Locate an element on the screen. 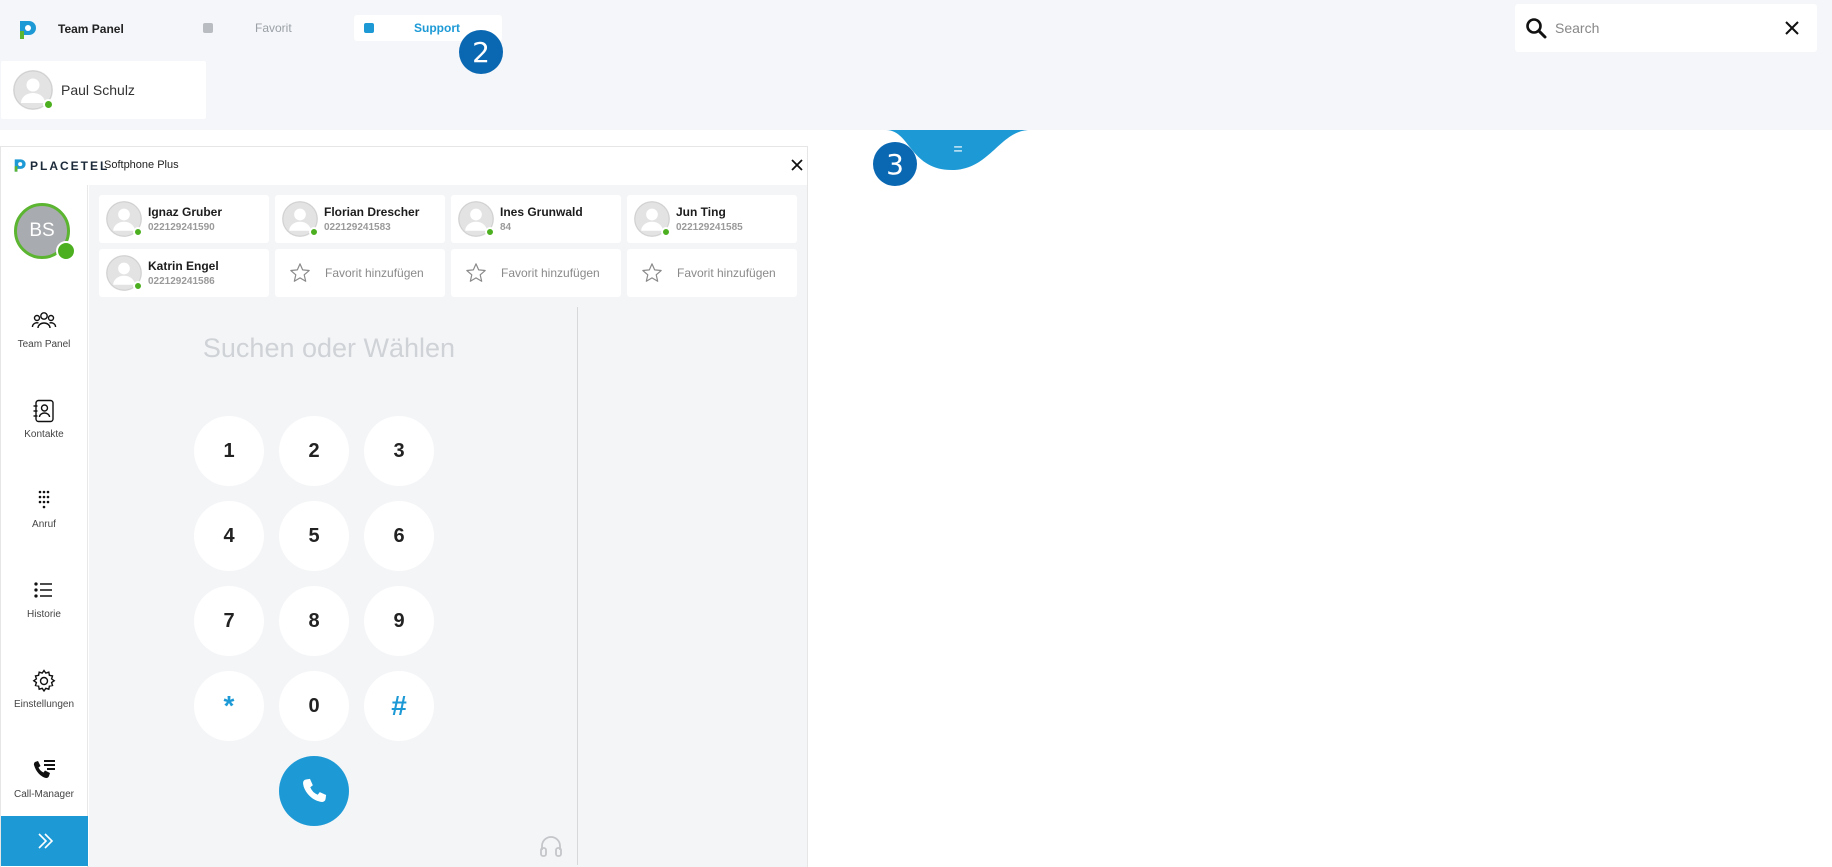  search-input is located at coordinates (1665, 28).